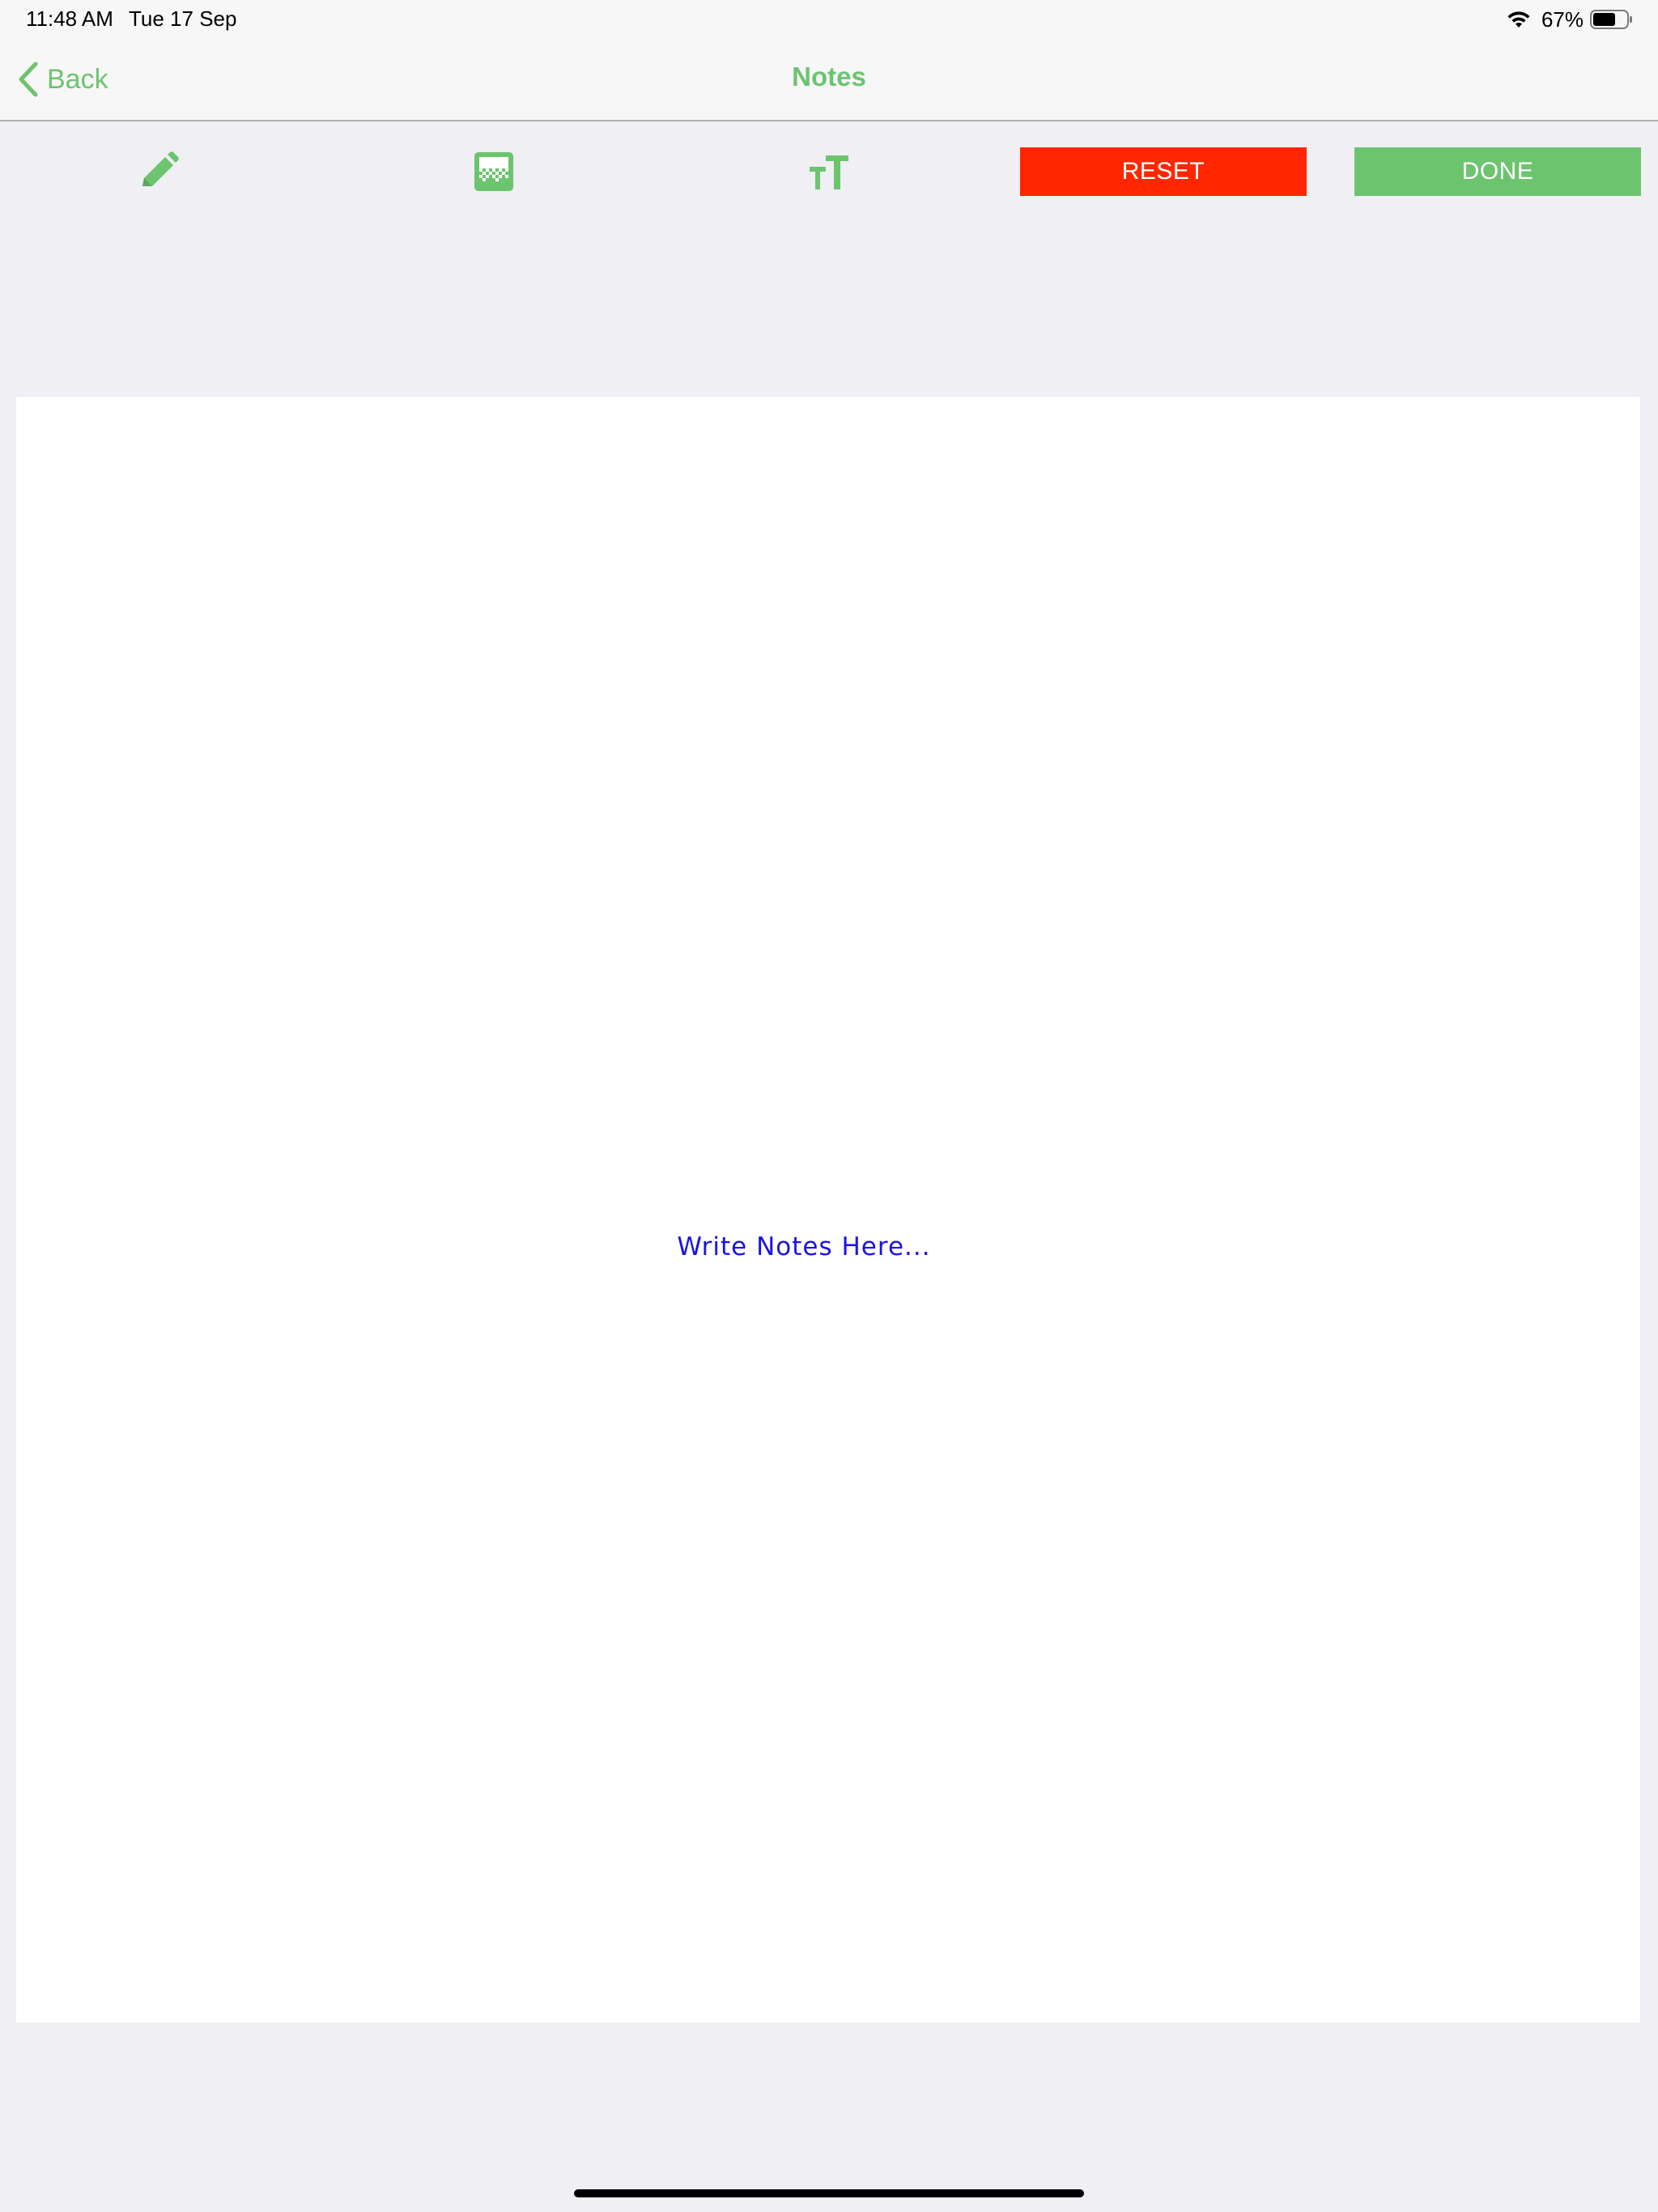 The width and height of the screenshot is (1658, 2212). I want to click on done-button: DONE, so click(1497, 172).